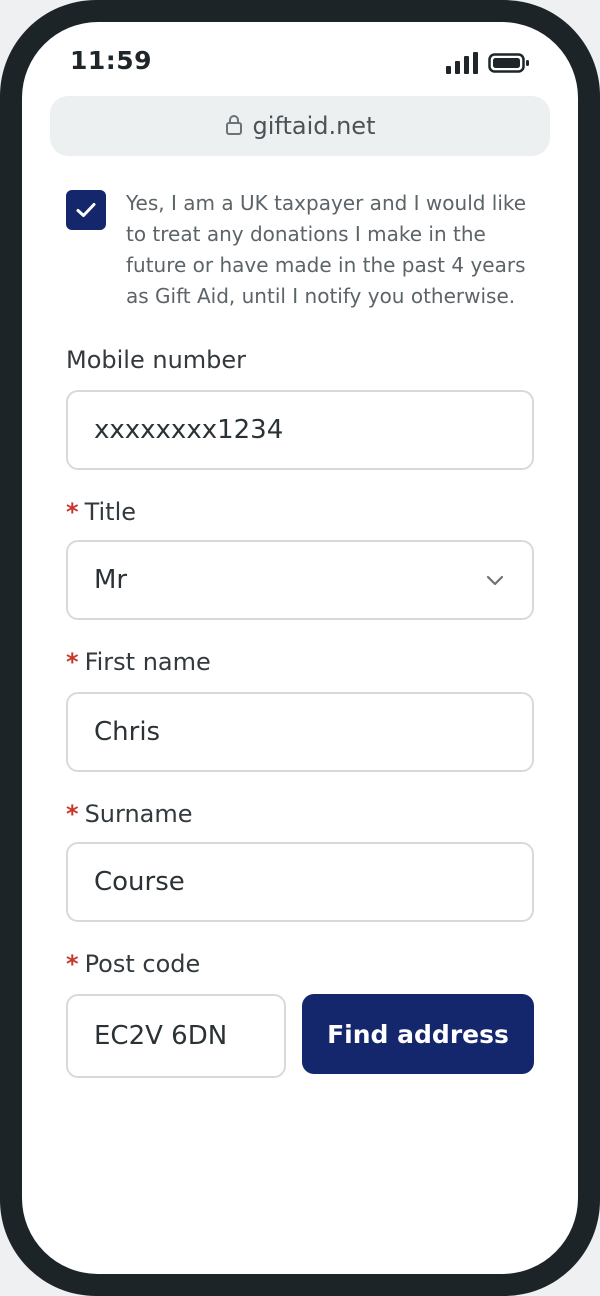  I want to click on gift-aid-checkbox, so click(86, 210).